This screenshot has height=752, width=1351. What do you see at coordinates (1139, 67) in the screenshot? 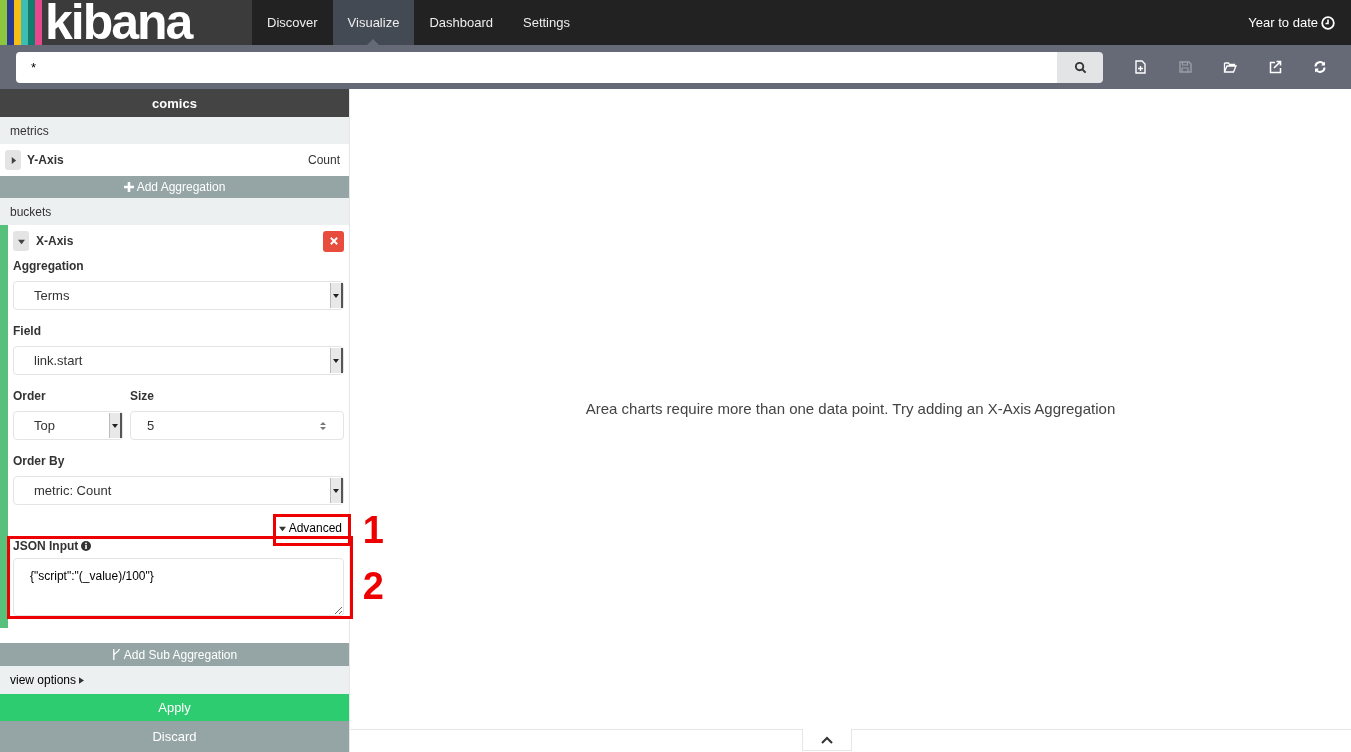
I see `new-file-icon` at bounding box center [1139, 67].